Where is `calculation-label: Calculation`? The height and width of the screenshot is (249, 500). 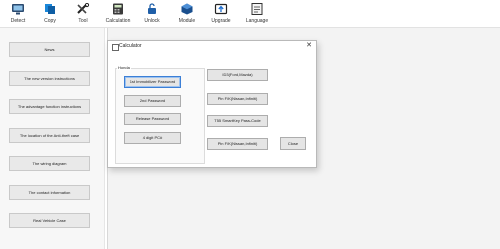
calculation-label: Calculation is located at coordinates (118, 21).